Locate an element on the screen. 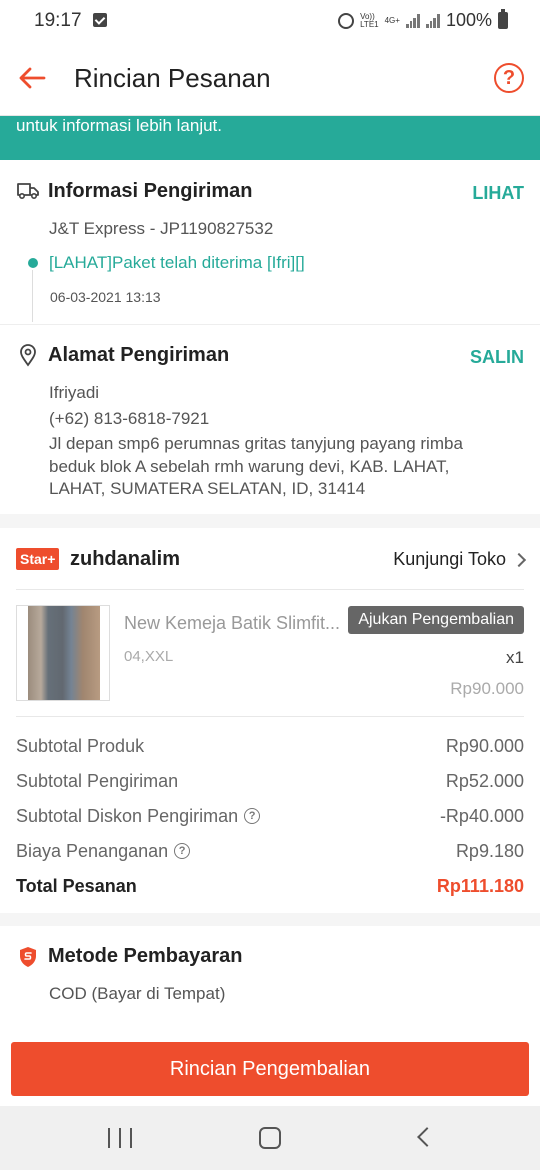 The image size is (540, 1170). product-variant: 04,XXL is located at coordinates (149, 656).